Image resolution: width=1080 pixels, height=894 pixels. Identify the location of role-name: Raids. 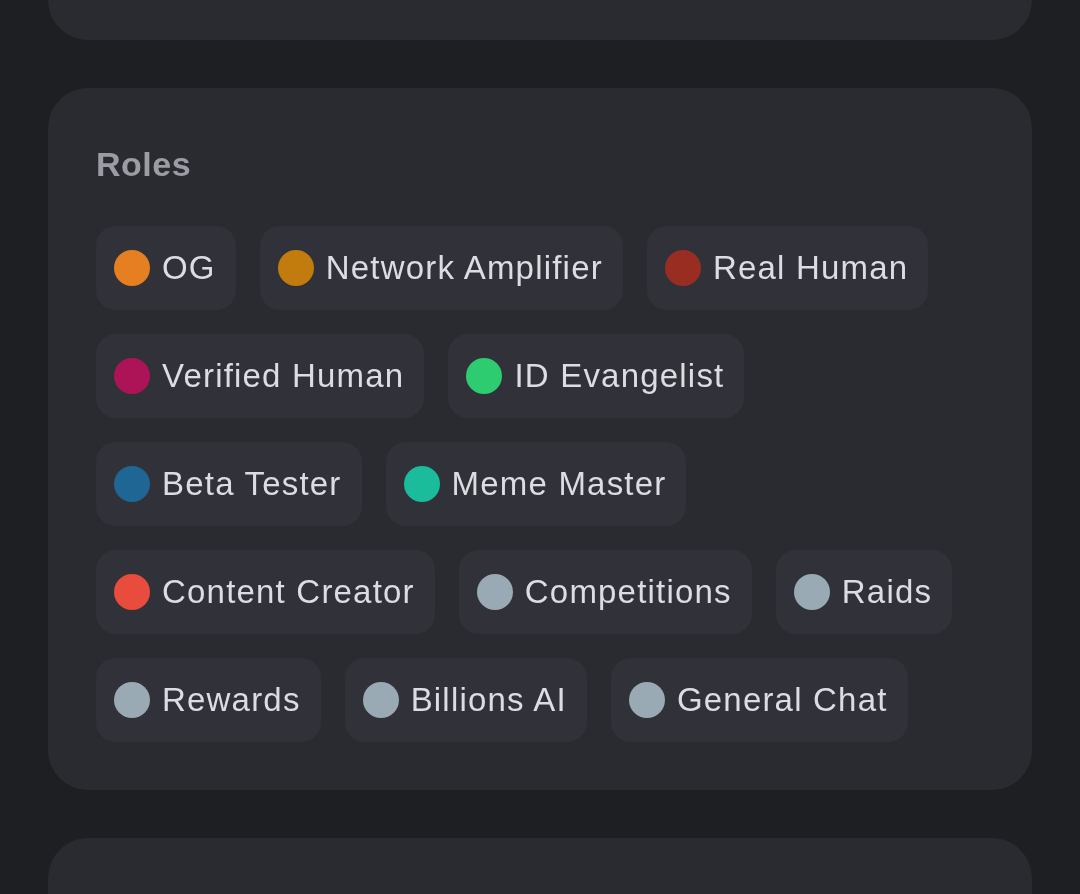
(887, 592).